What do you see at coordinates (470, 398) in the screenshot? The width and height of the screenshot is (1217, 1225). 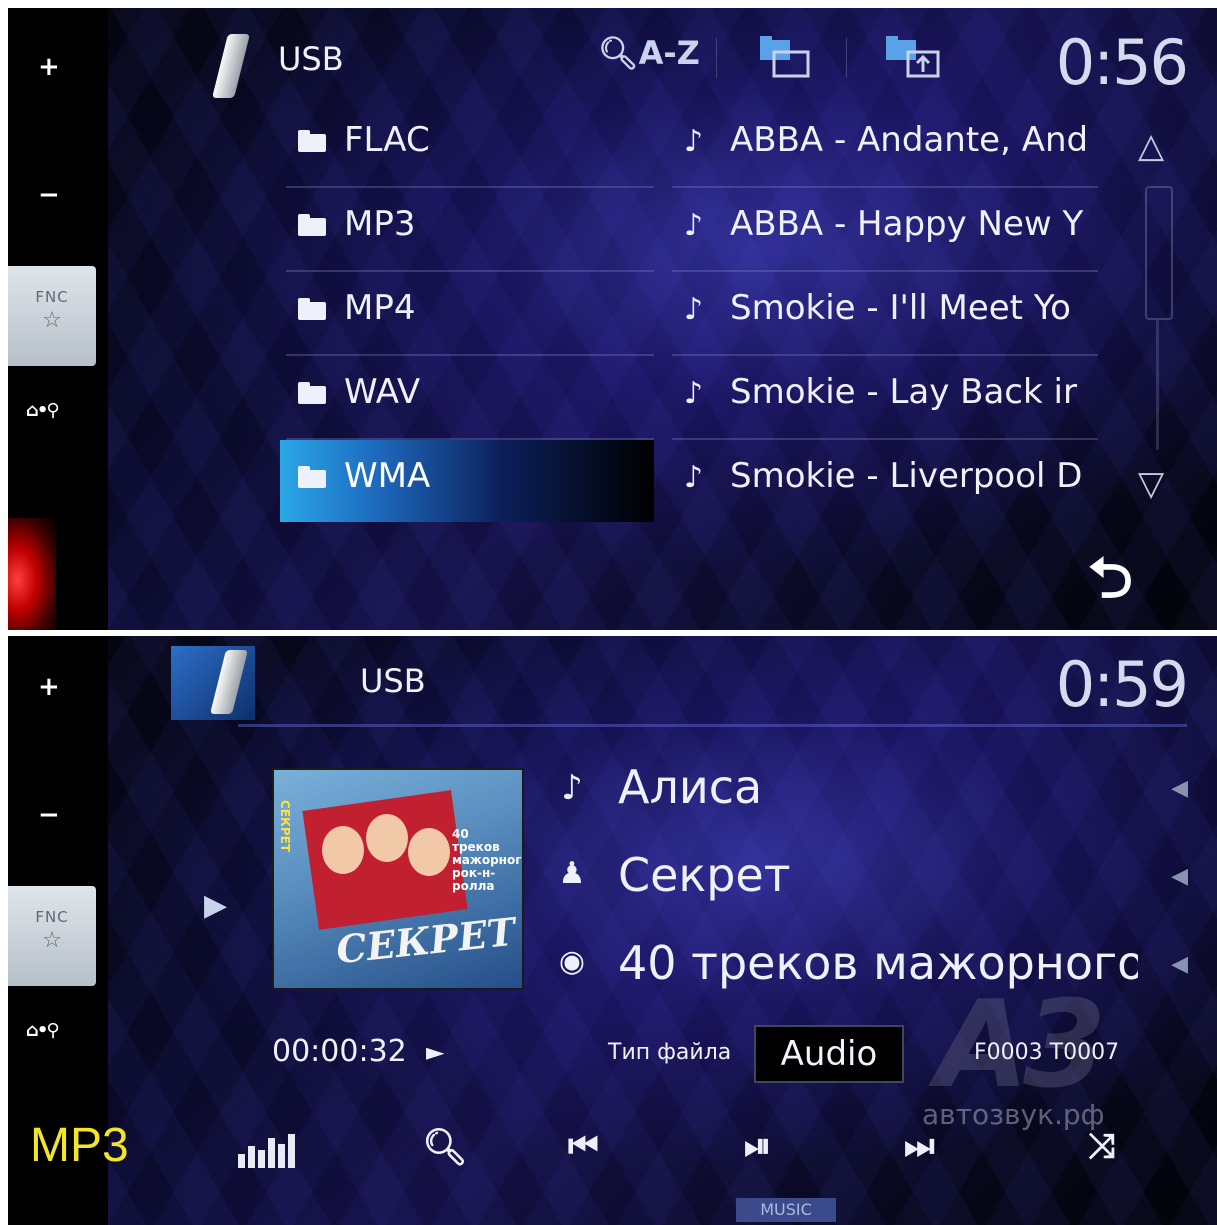 I see `folder-item: WAV` at bounding box center [470, 398].